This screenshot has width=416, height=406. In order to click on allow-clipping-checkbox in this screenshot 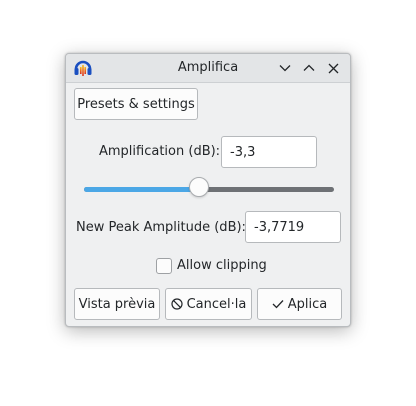, I will do `click(164, 266)`.